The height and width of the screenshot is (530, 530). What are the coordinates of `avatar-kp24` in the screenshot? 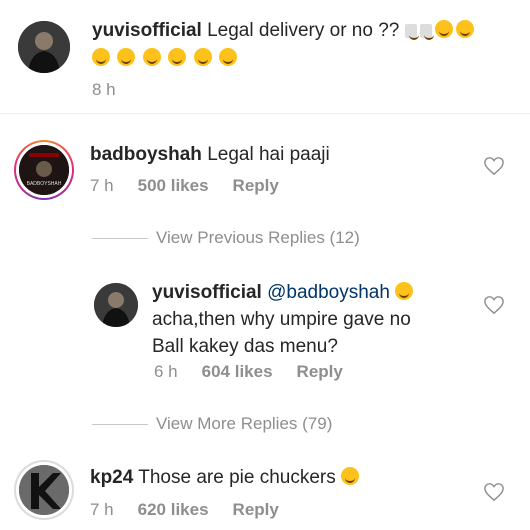 It's located at (44, 490).